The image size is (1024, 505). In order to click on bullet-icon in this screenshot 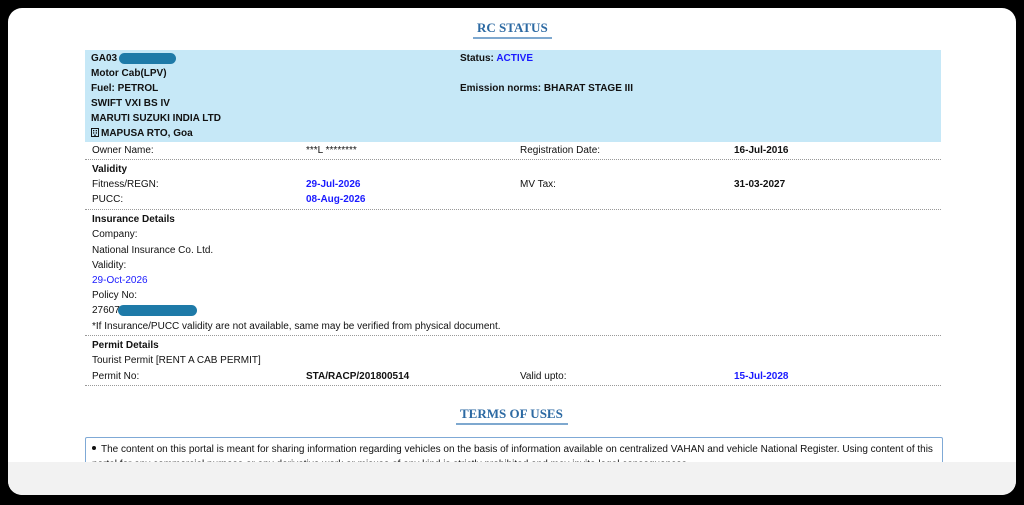, I will do `click(94, 448)`.